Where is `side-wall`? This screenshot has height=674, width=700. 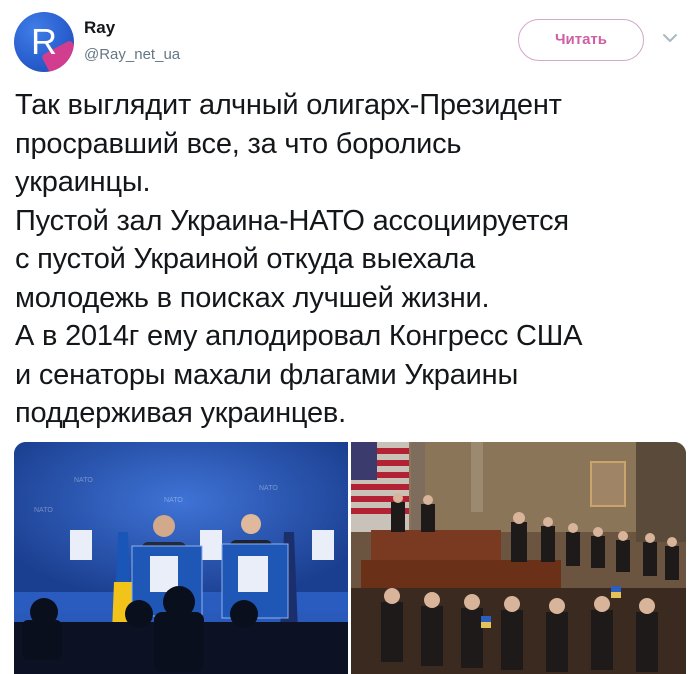
side-wall is located at coordinates (661, 492).